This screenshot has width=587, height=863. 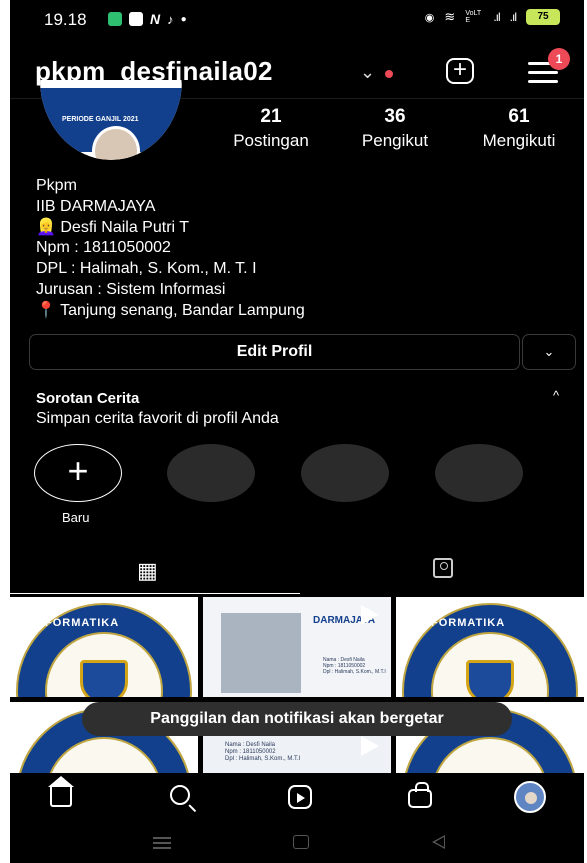 What do you see at coordinates (162, 844) in the screenshot?
I see `recent-apps-icon` at bounding box center [162, 844].